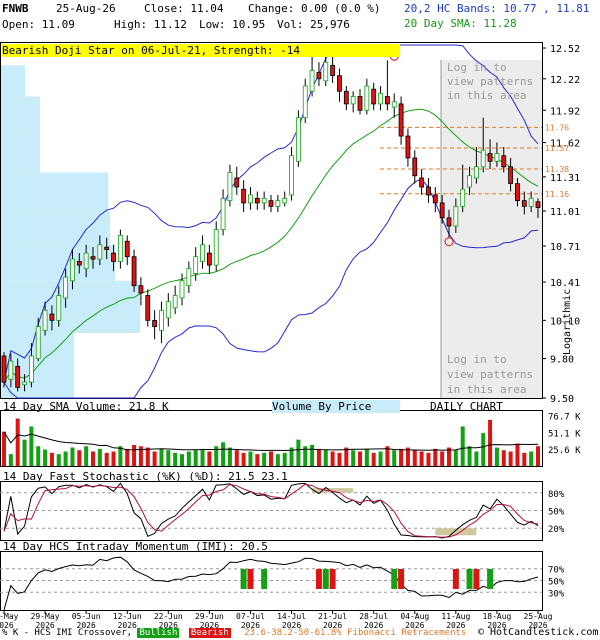  I want to click on imi-panel-title: 14 Day HCS Intraday Momentum (IMI): 20.5, so click(135, 546).